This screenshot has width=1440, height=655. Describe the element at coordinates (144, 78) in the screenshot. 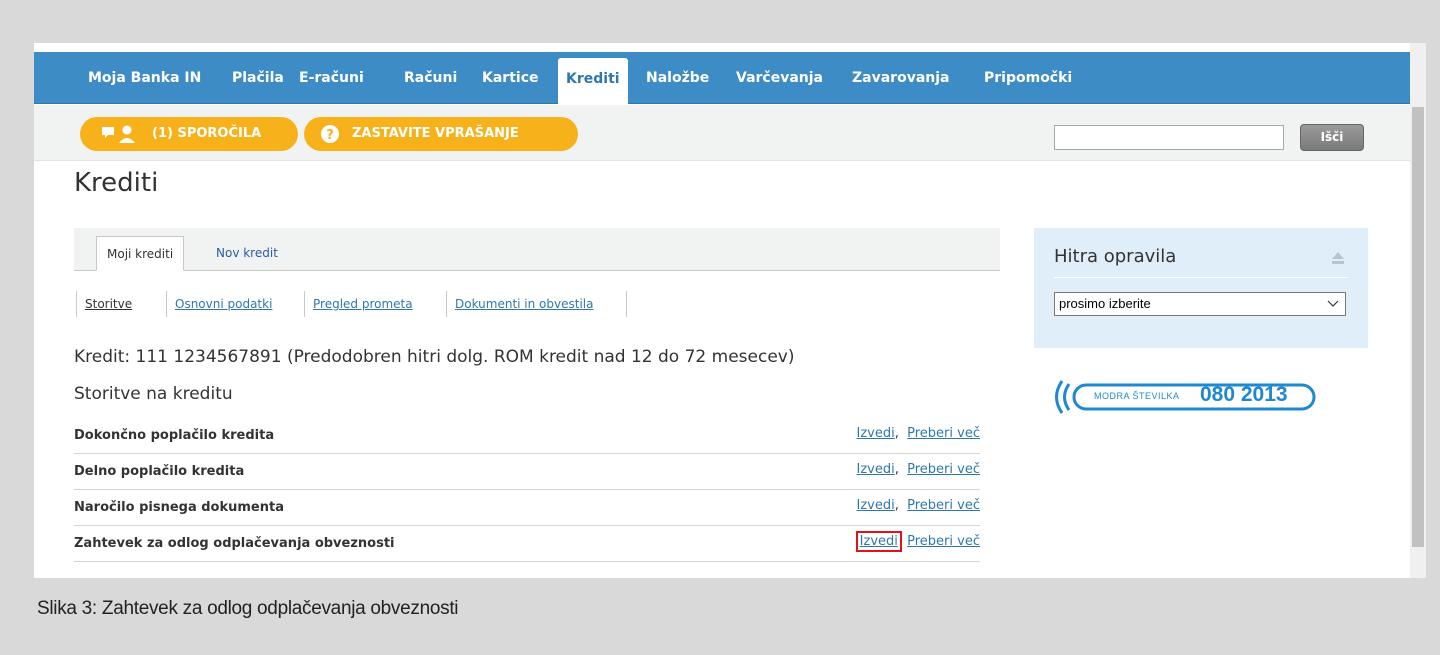

I see `nav-item-moja-banka: Moja Banka IN` at that location.